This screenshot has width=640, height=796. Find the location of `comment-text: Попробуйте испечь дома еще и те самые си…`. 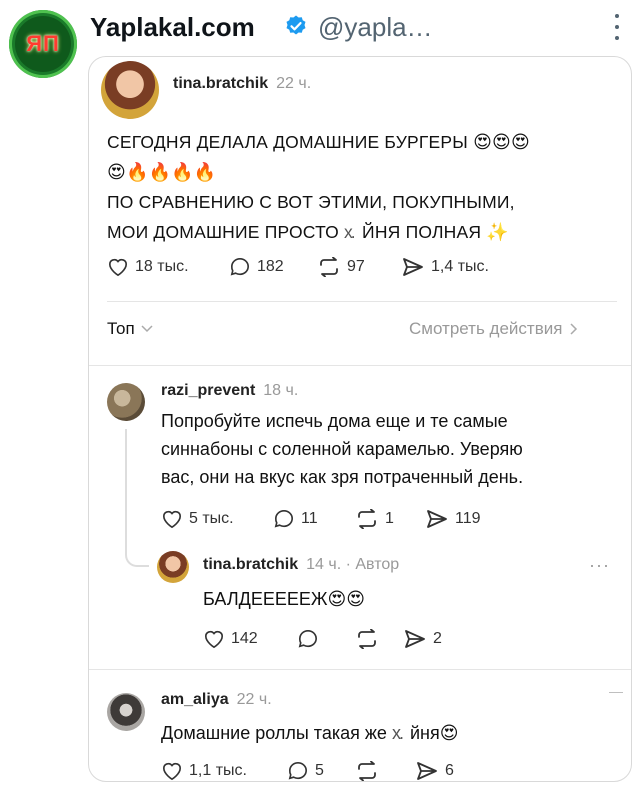

comment-text: Попробуйте испечь дома еще и те самые си… is located at coordinates (391, 449).